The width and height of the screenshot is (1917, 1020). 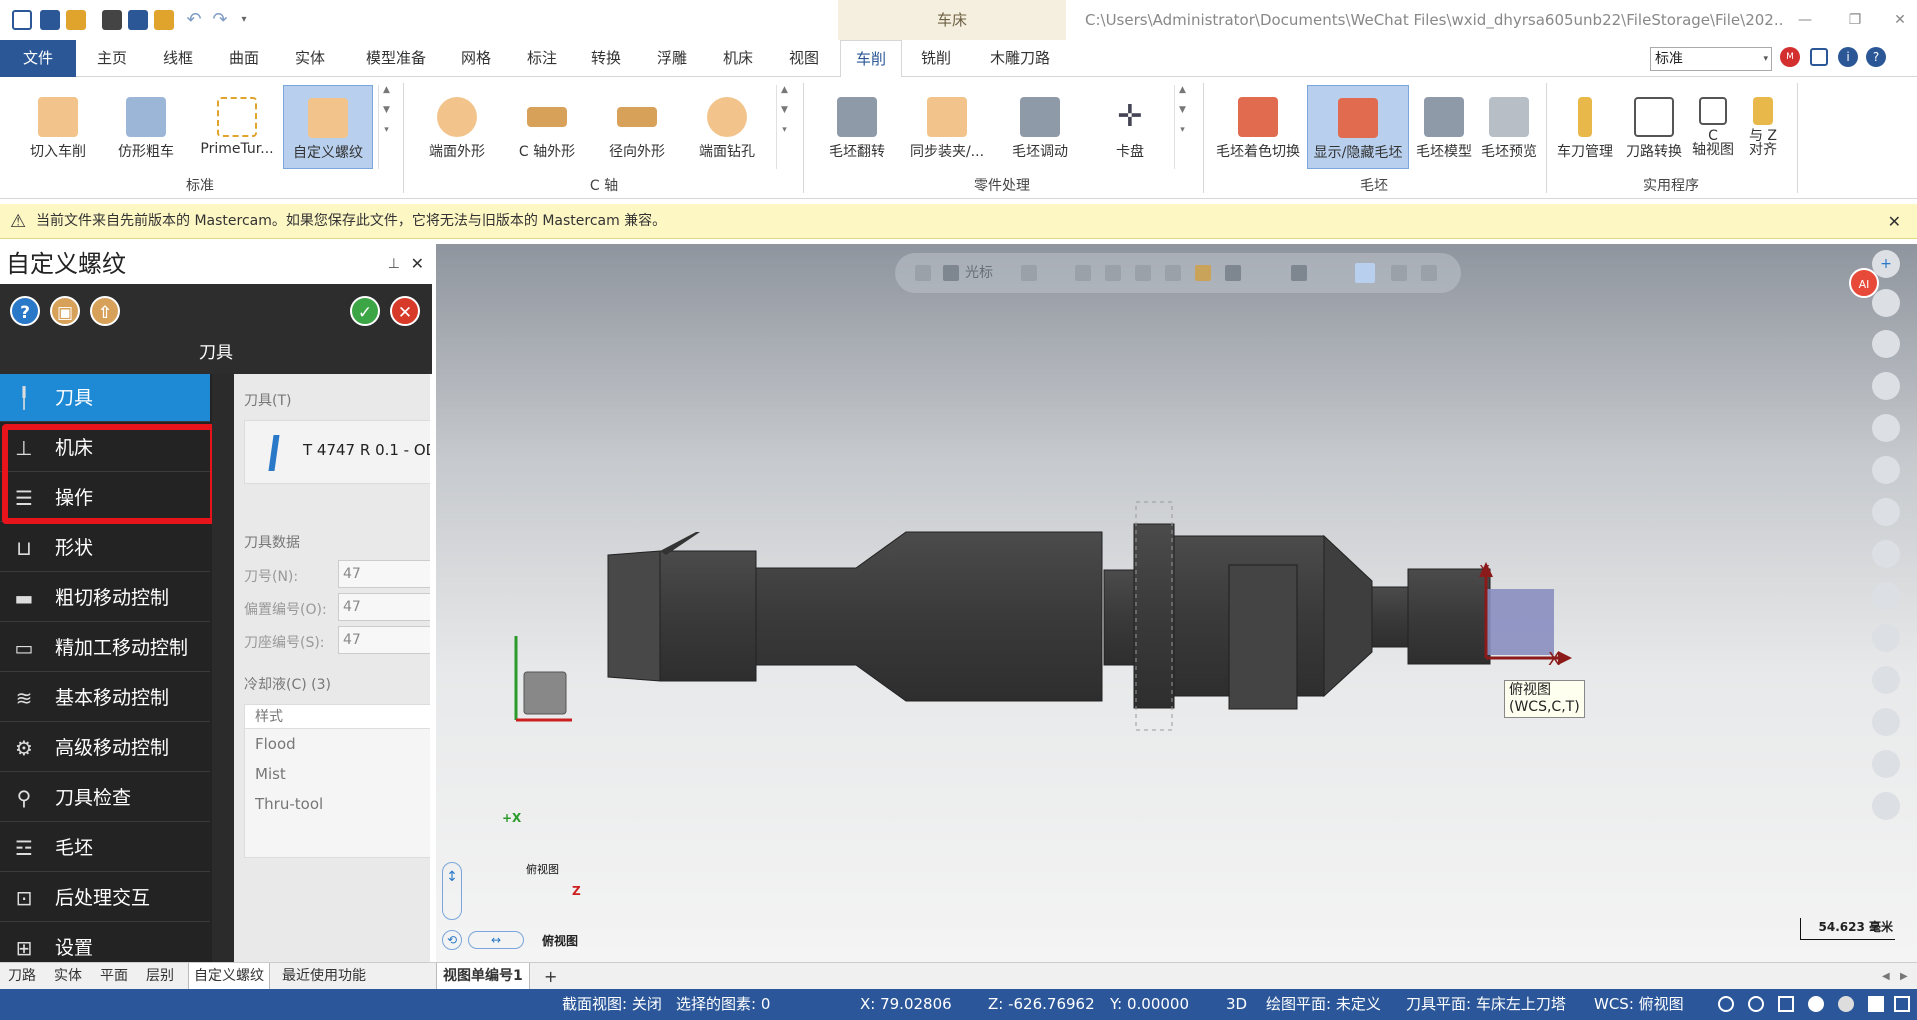 What do you see at coordinates (1886, 512) in the screenshot?
I see `edit-icon` at bounding box center [1886, 512].